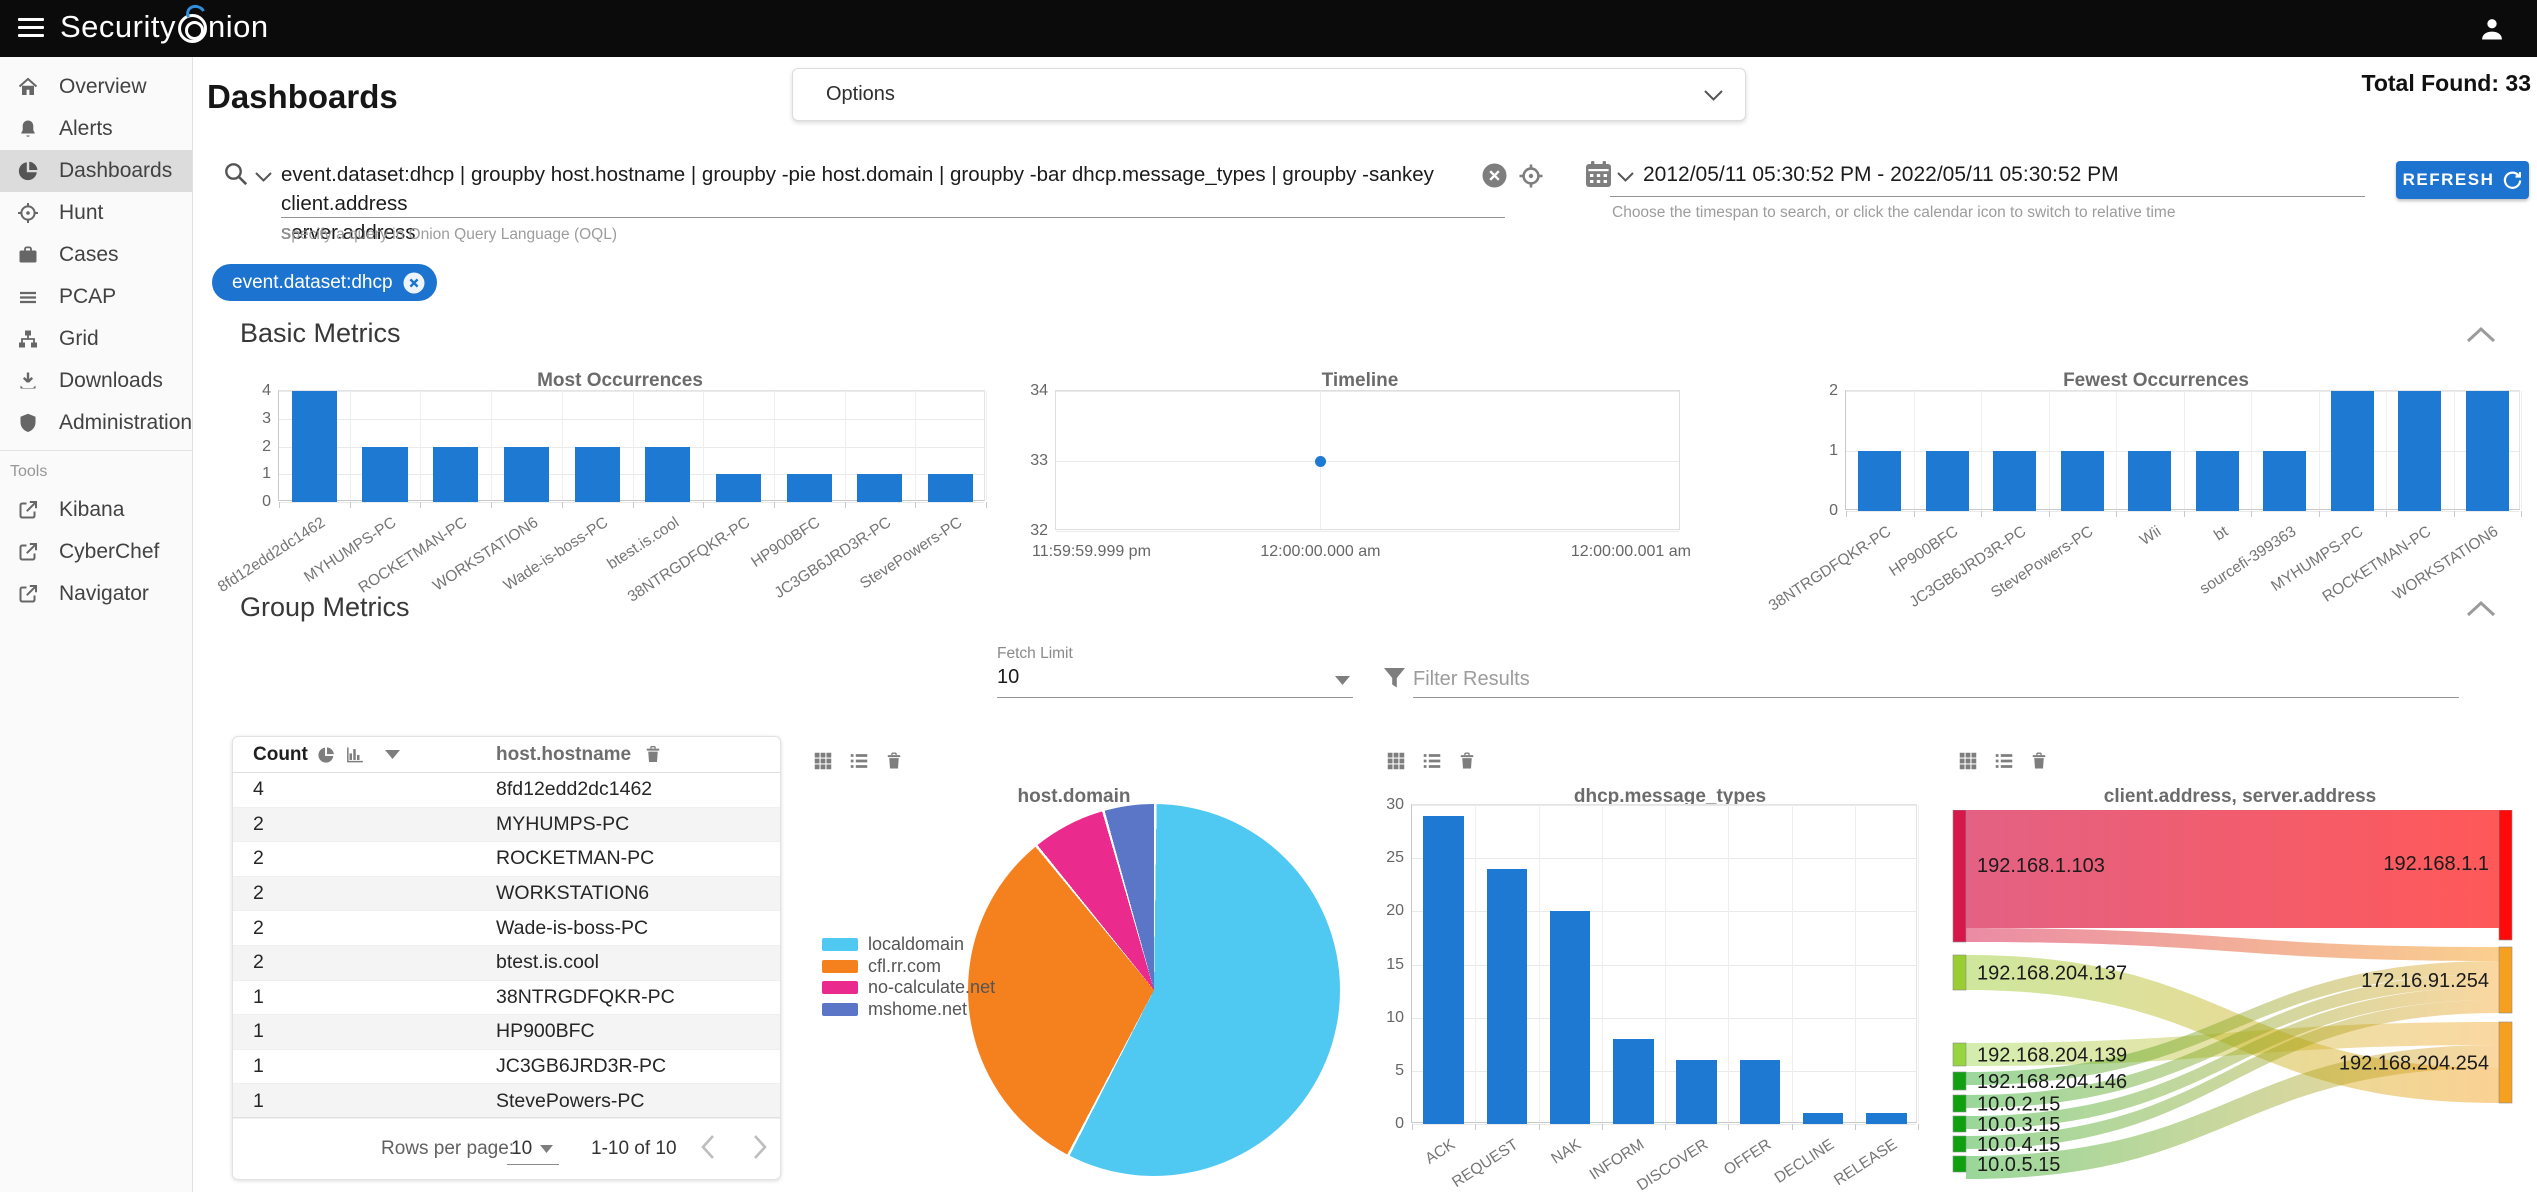 The height and width of the screenshot is (1192, 2537). Describe the element at coordinates (760, 1147) in the screenshot. I see `next-page-icon` at that location.